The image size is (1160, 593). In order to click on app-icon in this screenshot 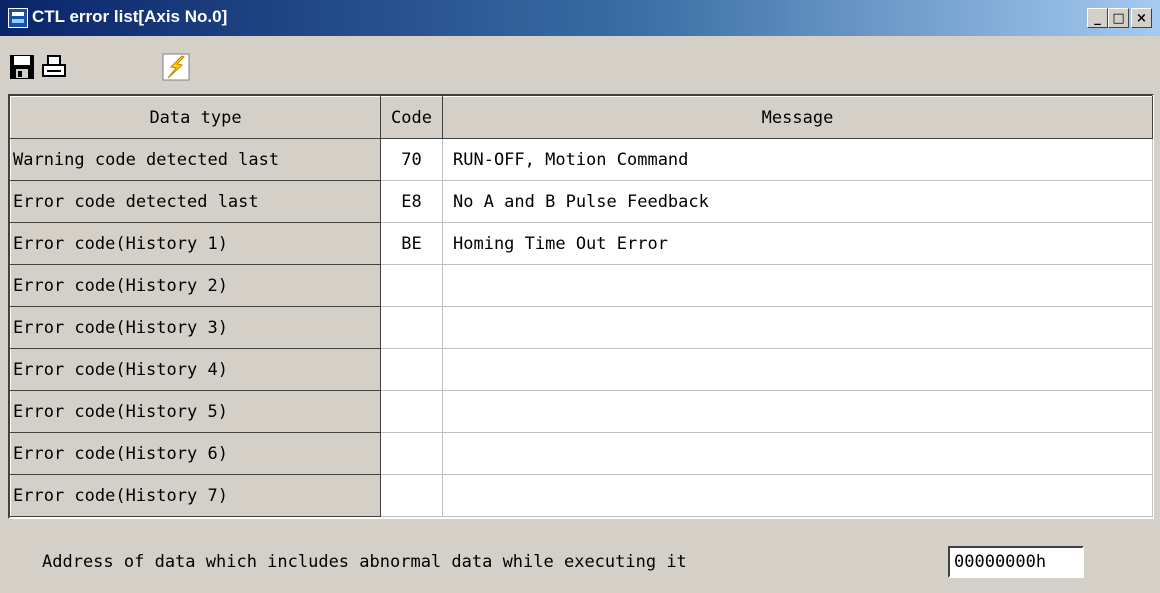, I will do `click(18, 18)`.